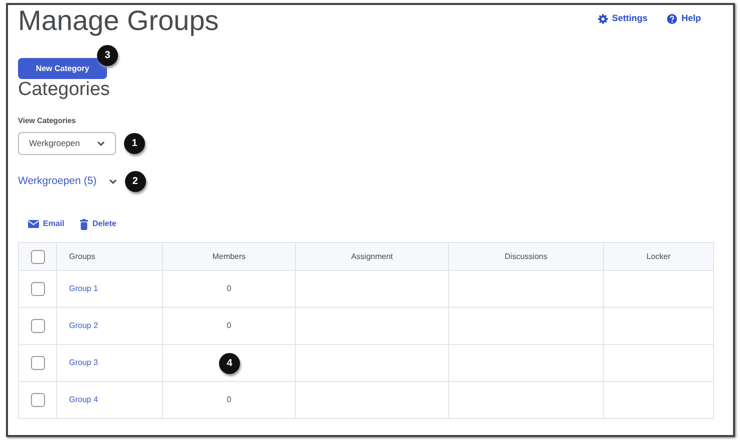 This screenshot has width=740, height=446. I want to click on category-link: Werkgroepen (5), so click(57, 182).